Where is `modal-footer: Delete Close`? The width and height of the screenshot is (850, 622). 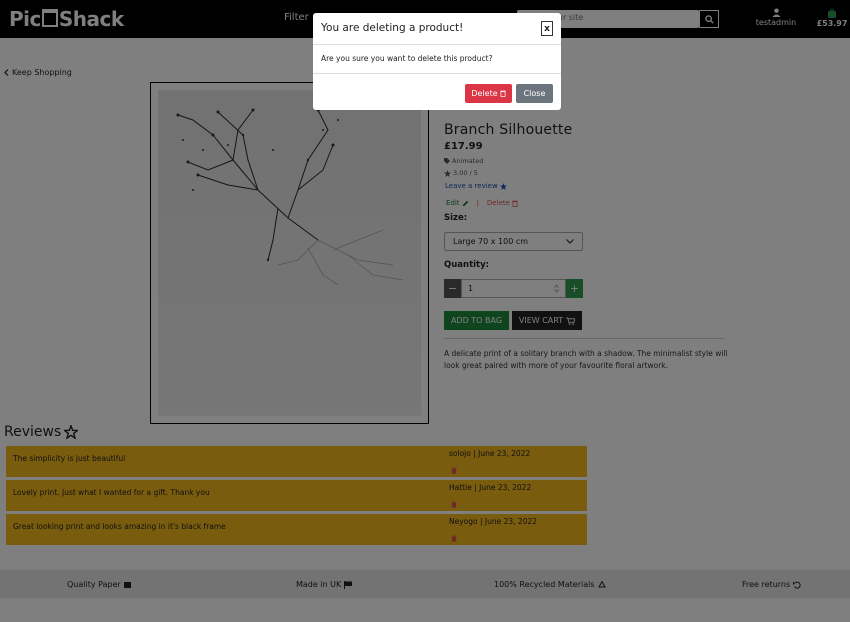
modal-footer: Delete Close is located at coordinates (437, 91).